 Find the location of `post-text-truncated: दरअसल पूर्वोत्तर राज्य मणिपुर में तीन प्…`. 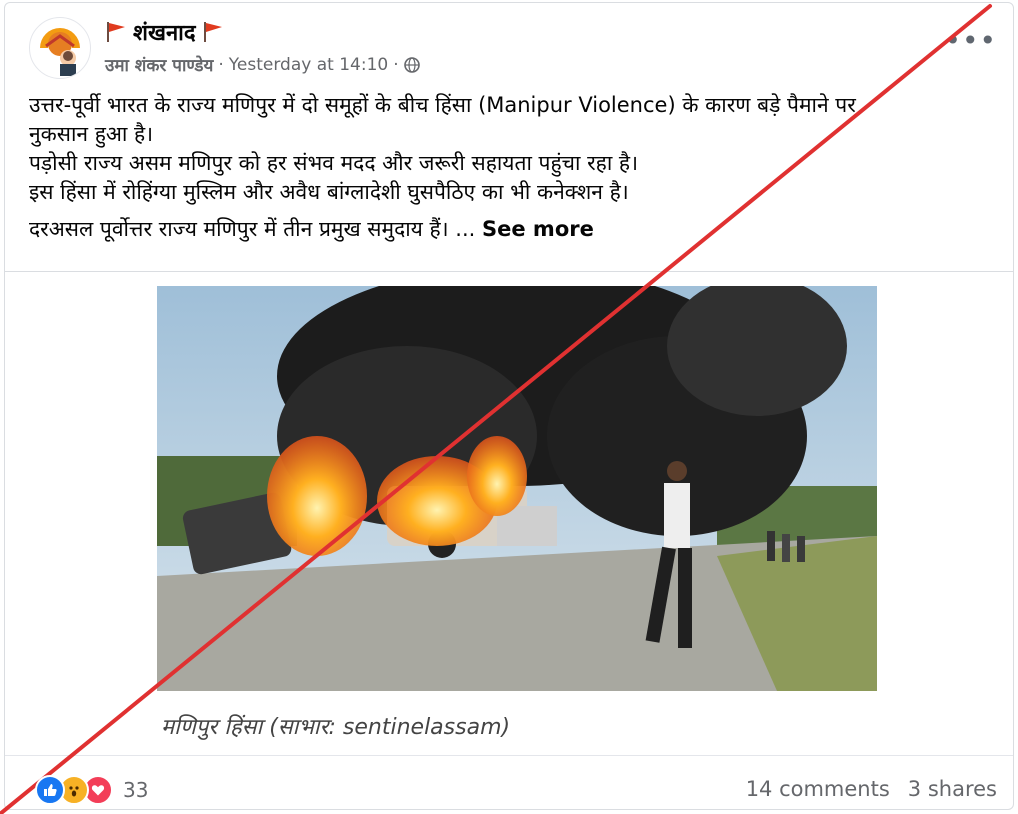

post-text-truncated: दरअसल पूर्वोत्तर राज्य मणिपुर में तीन प्… is located at coordinates (252, 229).